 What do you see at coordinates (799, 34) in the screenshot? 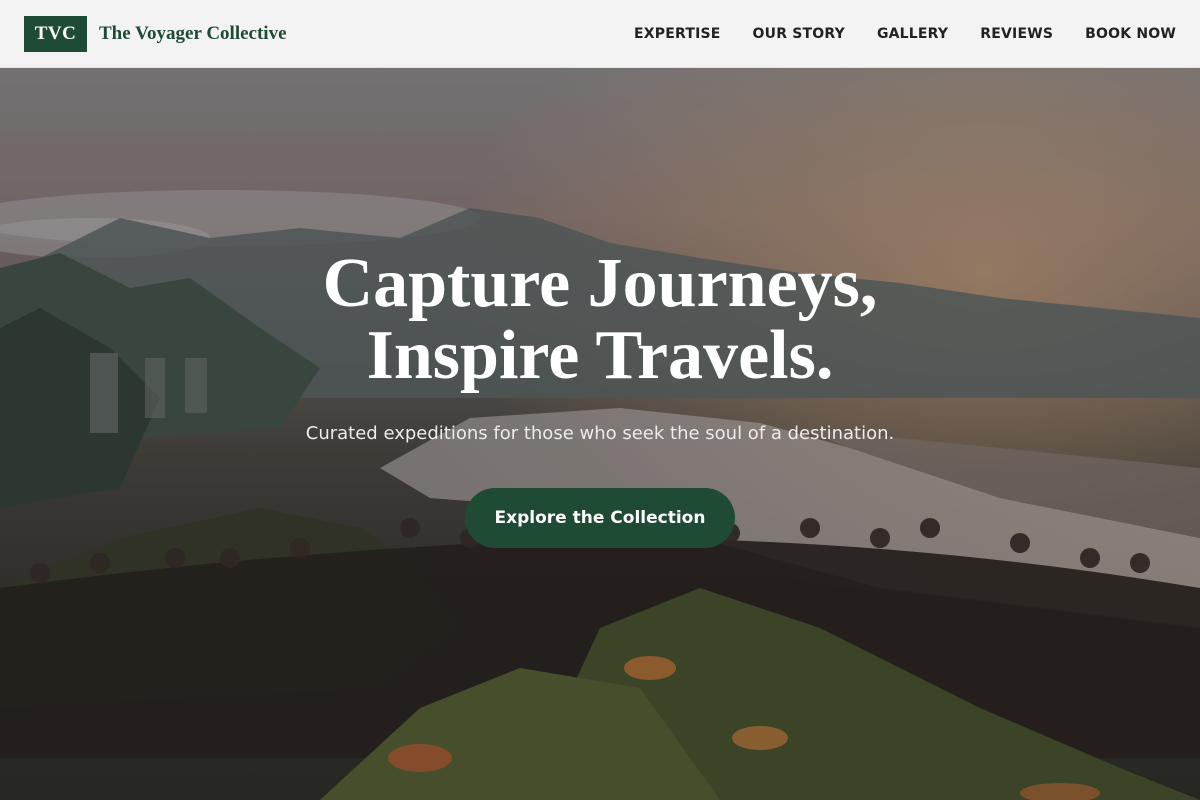
I see `nav-link-our-story: OUR STORY` at bounding box center [799, 34].